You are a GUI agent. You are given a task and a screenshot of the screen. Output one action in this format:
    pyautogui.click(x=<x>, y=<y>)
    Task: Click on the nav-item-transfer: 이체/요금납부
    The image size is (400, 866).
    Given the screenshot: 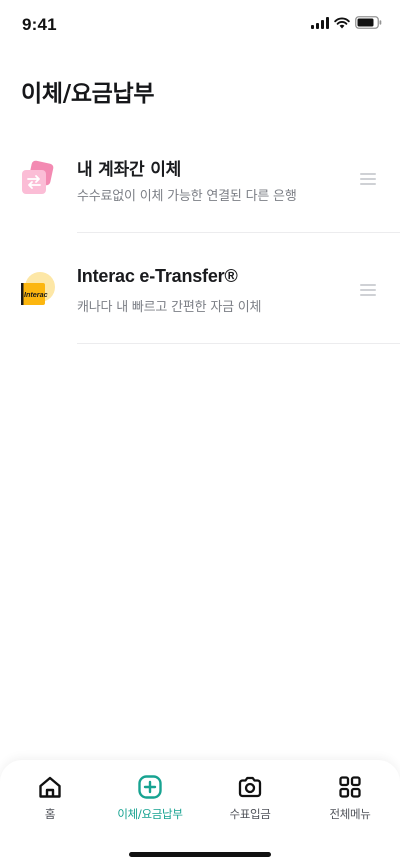 What is the action you would take?
    pyautogui.click(x=150, y=802)
    